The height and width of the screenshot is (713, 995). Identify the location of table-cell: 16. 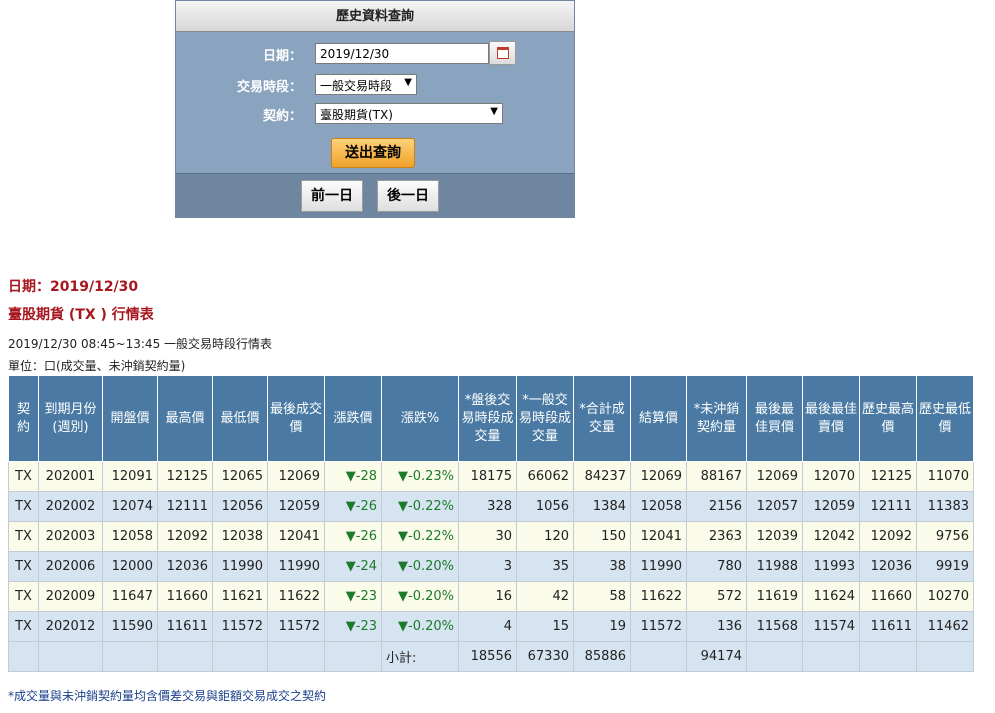
(487, 596).